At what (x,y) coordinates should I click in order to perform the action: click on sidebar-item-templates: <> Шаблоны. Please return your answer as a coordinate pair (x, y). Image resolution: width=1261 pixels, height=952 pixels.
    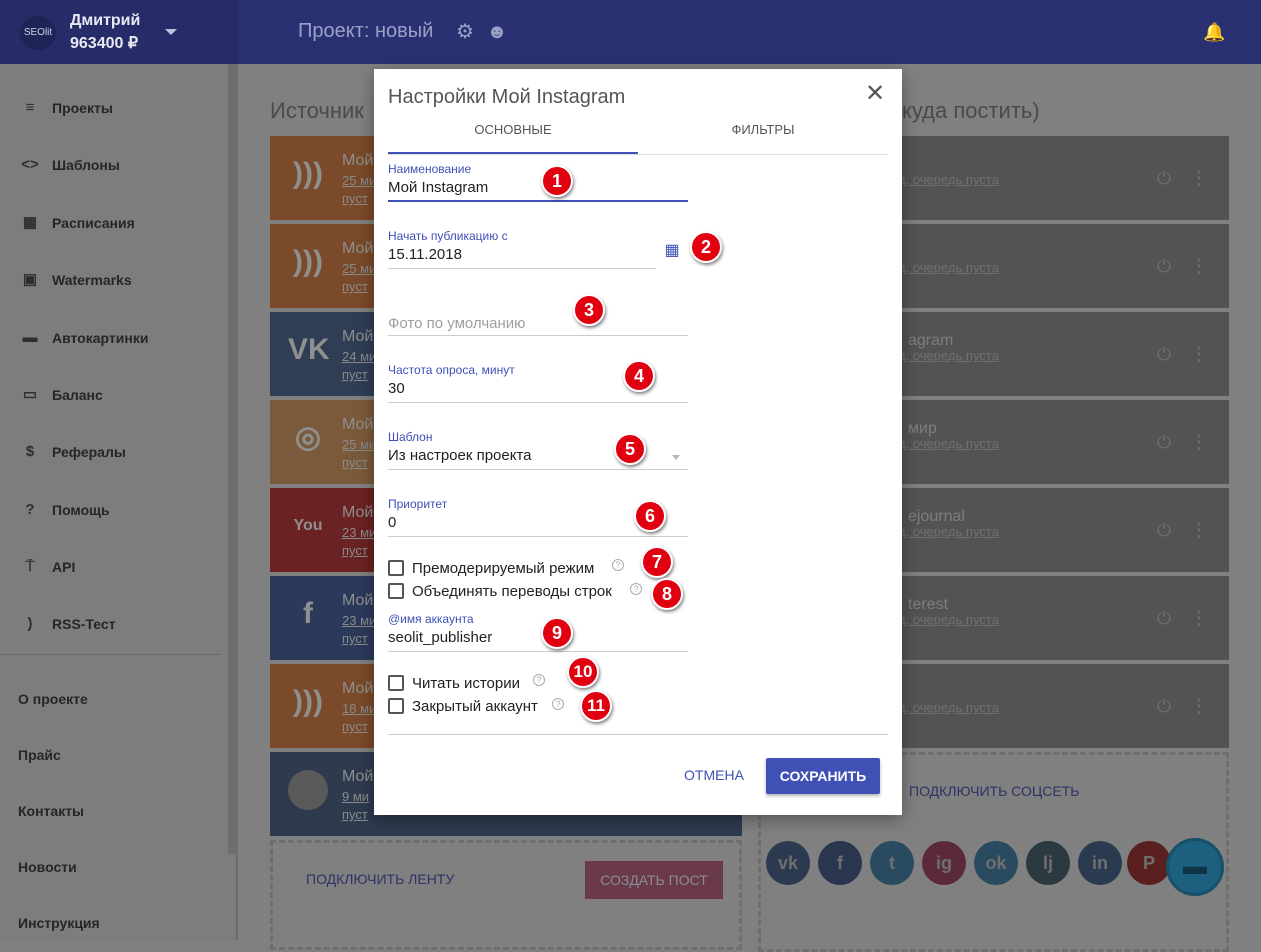
    Looking at the image, I should click on (115, 165).